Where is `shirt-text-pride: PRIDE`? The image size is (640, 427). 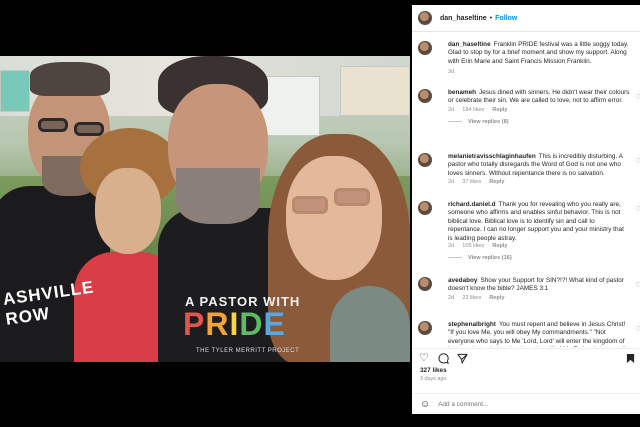
shirt-text-pride: PRIDE is located at coordinates (248, 324).